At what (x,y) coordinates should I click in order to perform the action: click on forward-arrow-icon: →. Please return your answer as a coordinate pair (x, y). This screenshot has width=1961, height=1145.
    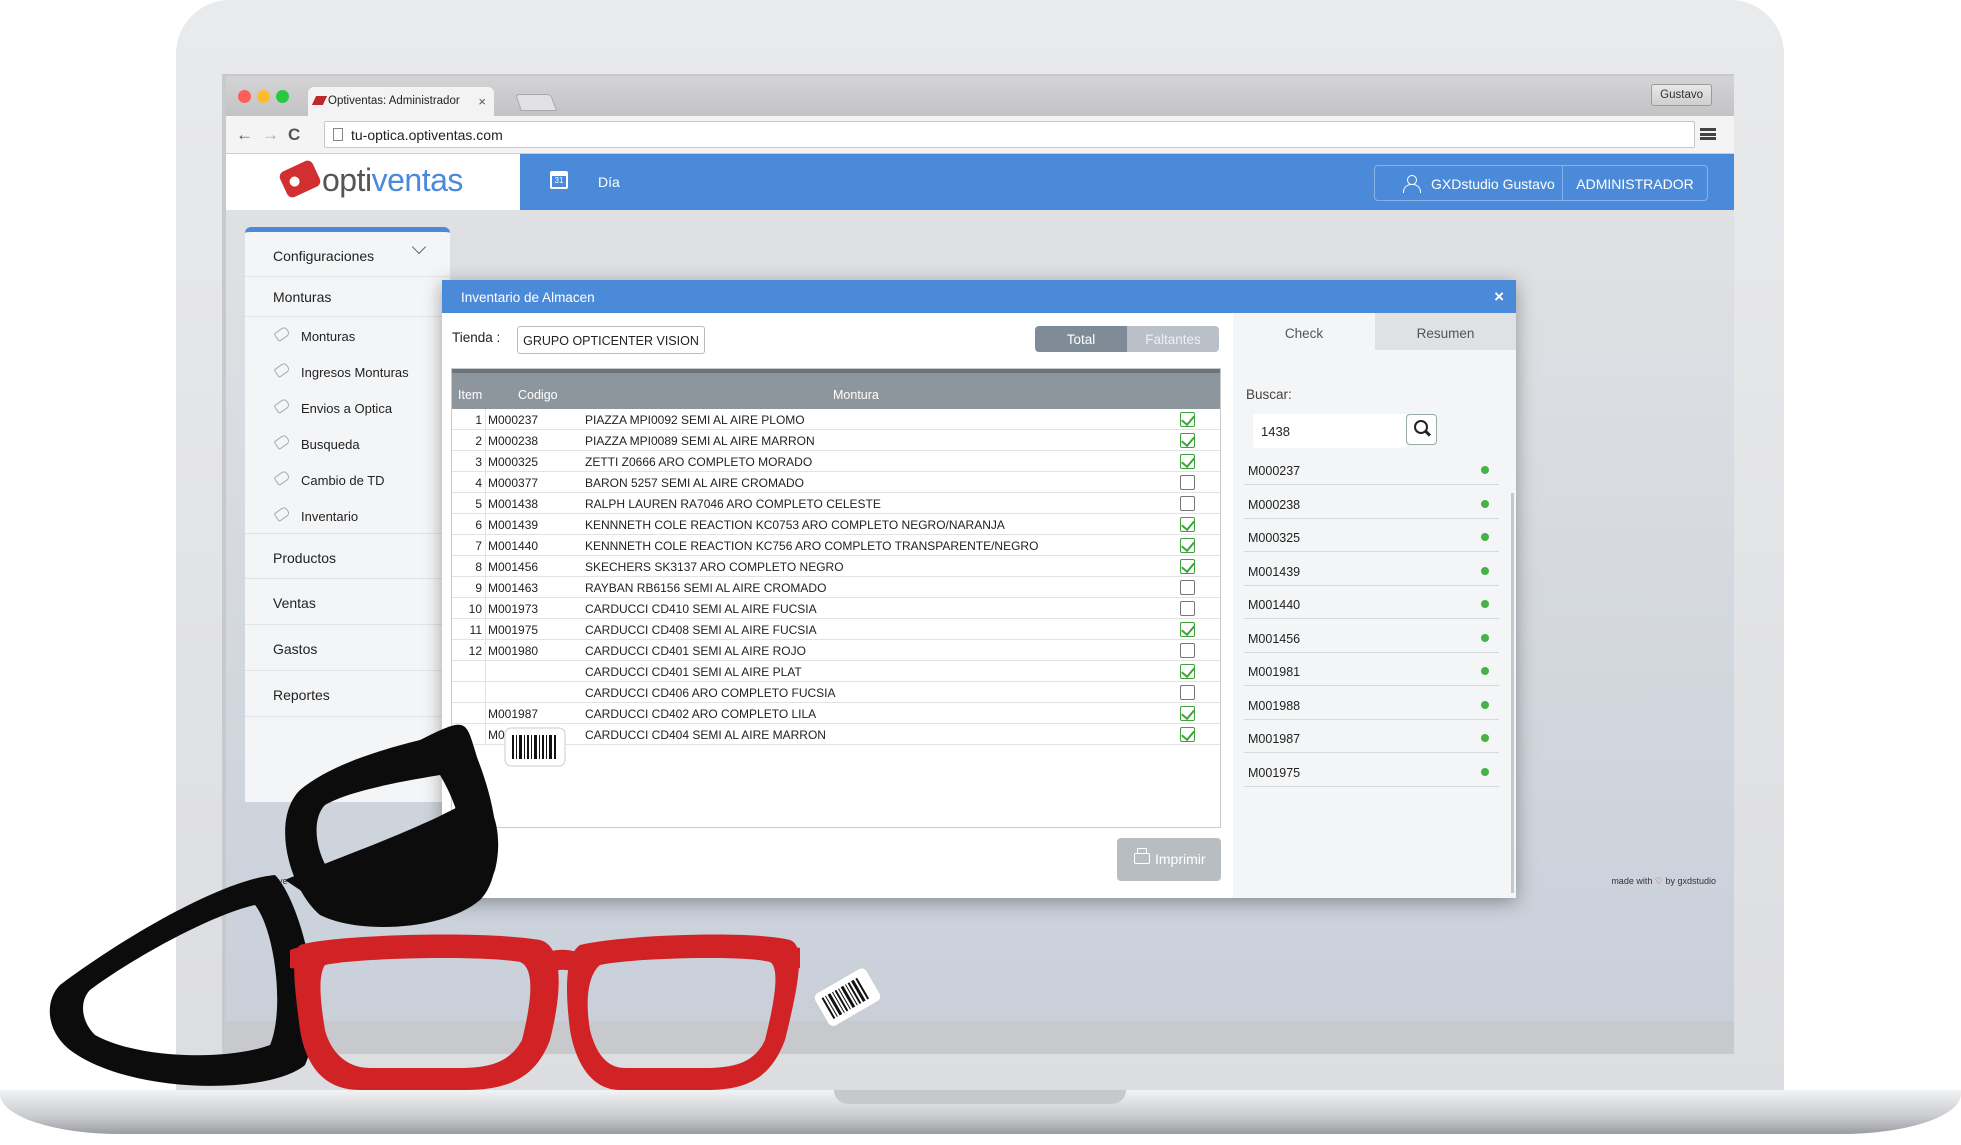
    Looking at the image, I should click on (270, 135).